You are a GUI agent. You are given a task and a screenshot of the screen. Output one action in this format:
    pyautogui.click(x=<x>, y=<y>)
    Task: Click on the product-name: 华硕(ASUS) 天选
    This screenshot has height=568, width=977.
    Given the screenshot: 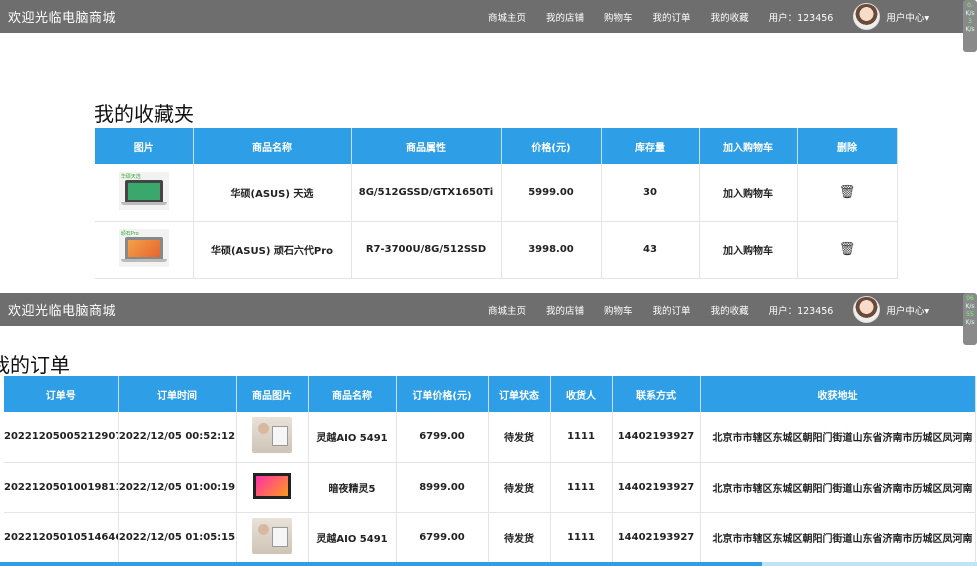 What is the action you would take?
    pyautogui.click(x=272, y=193)
    